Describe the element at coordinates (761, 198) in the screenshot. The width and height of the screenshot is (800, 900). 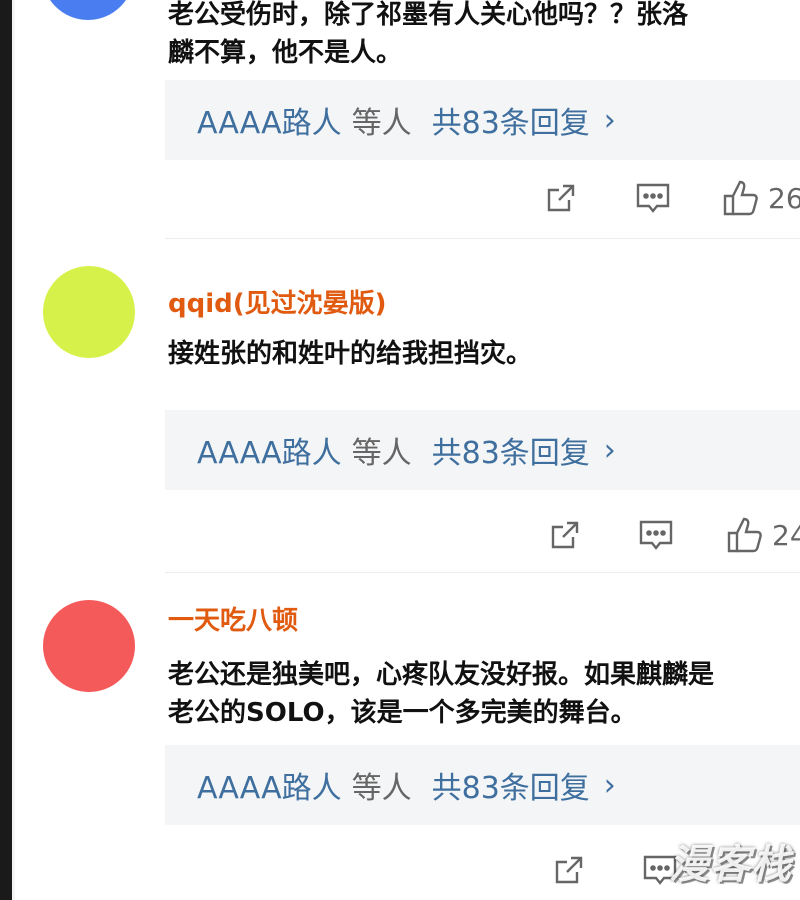
I see `like-button: 26` at that location.